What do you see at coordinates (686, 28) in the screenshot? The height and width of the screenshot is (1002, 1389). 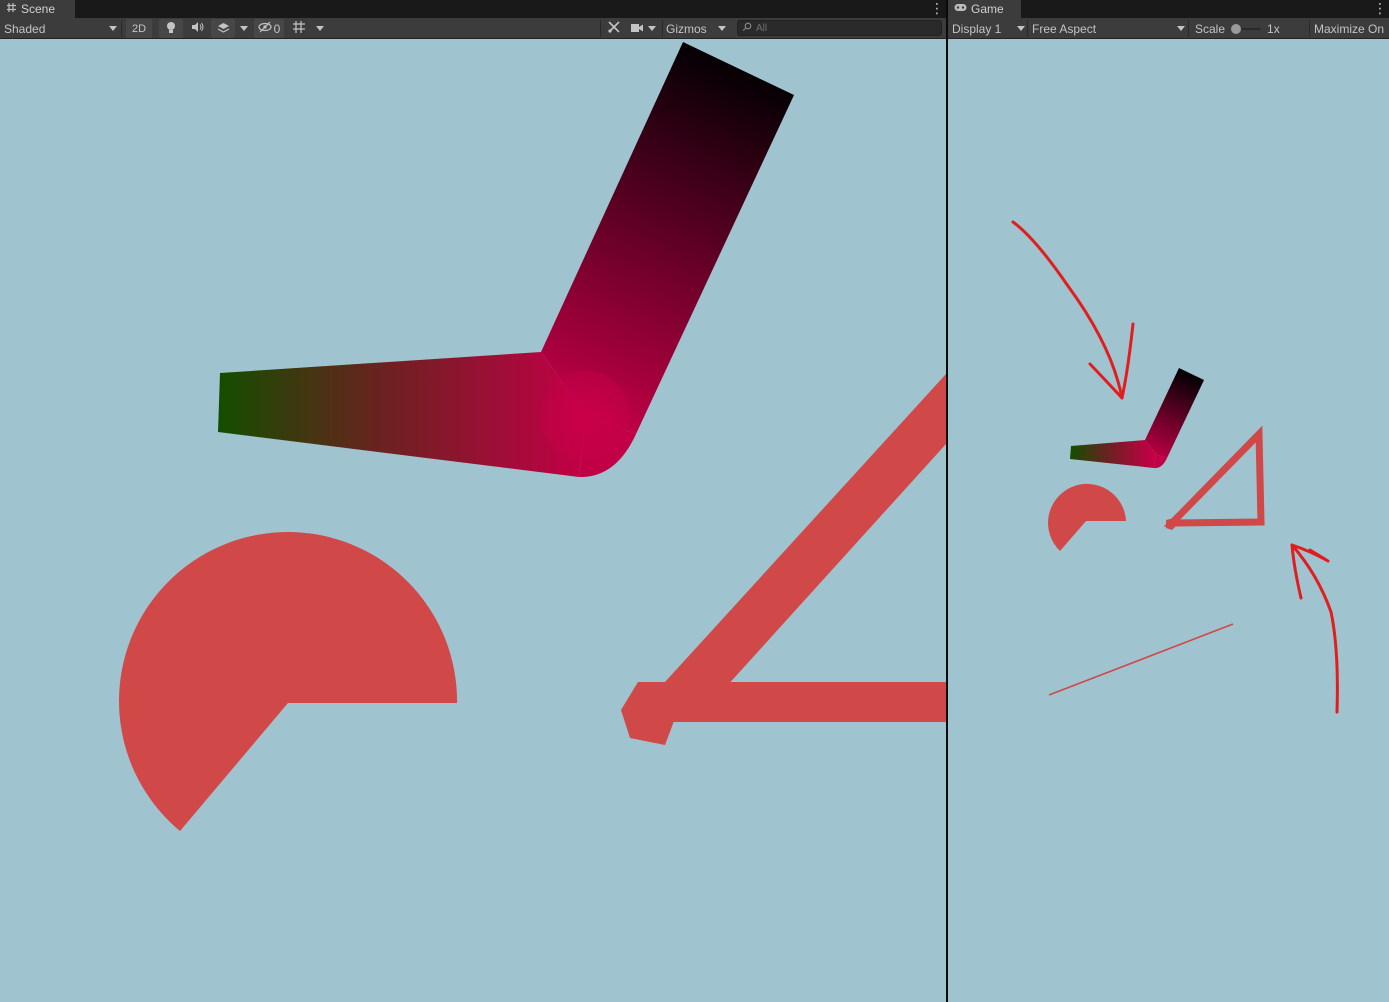 I see `gizmos-label: Gizmos` at bounding box center [686, 28].